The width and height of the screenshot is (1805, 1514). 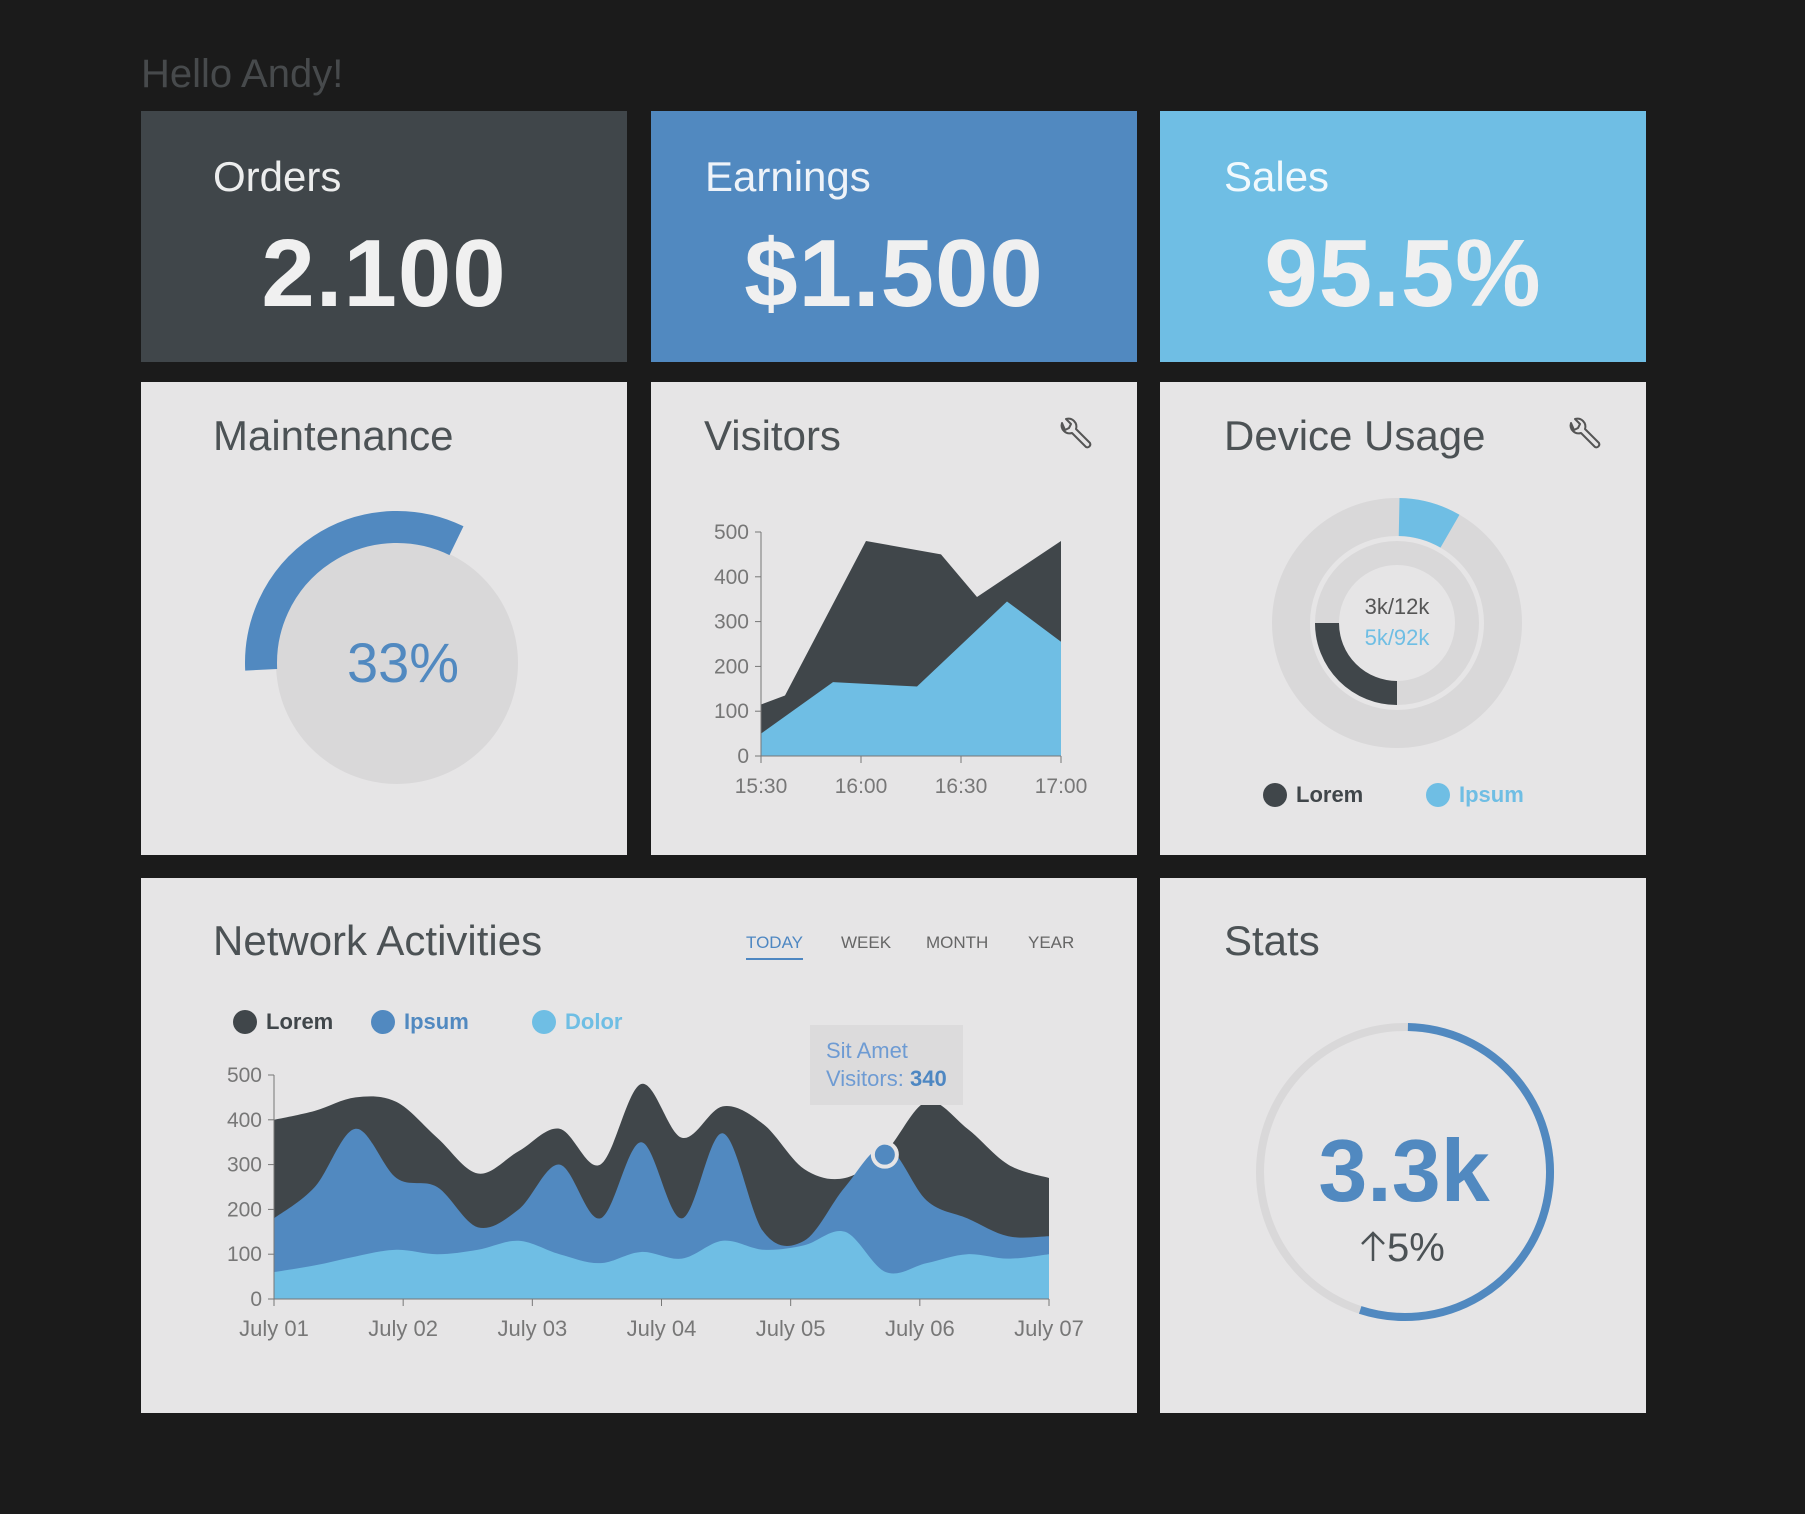 What do you see at coordinates (866, 943) in the screenshot?
I see `tab-week: WEEK` at bounding box center [866, 943].